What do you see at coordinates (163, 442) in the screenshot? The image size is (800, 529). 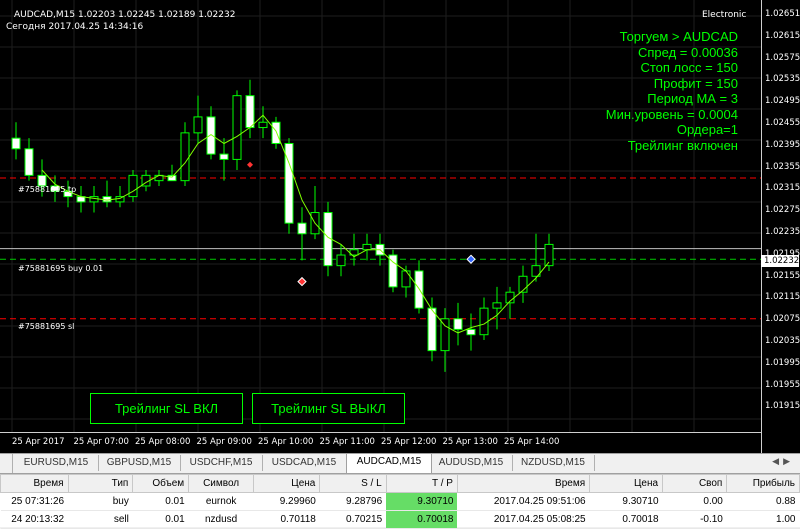 I see `time-tick-label: 25 Apr 08:00` at bounding box center [163, 442].